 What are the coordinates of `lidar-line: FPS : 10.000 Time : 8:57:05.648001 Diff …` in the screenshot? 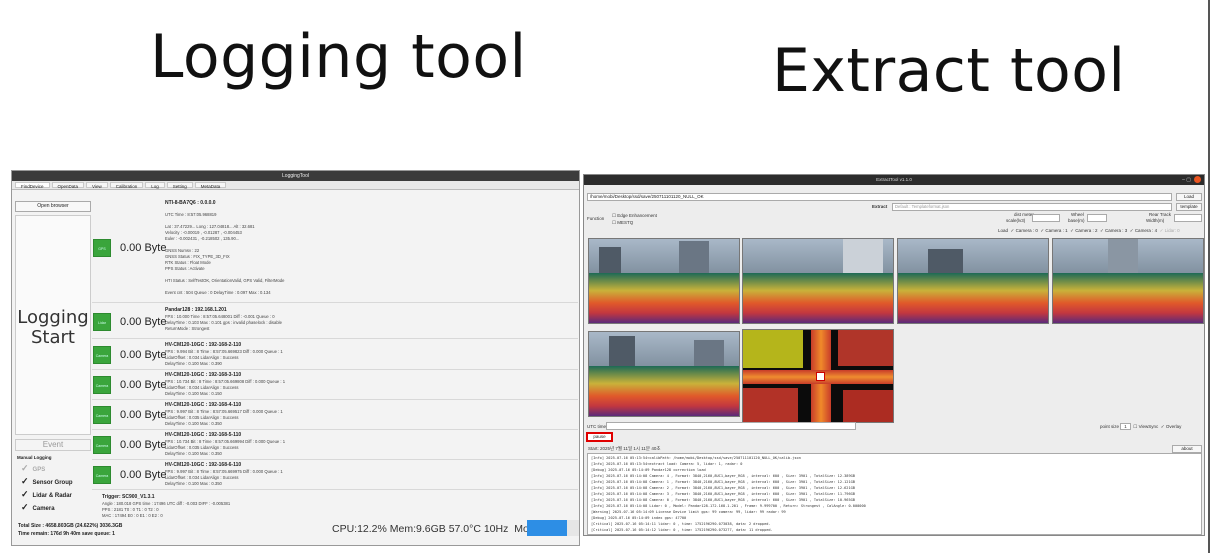 It's located at (220, 316).